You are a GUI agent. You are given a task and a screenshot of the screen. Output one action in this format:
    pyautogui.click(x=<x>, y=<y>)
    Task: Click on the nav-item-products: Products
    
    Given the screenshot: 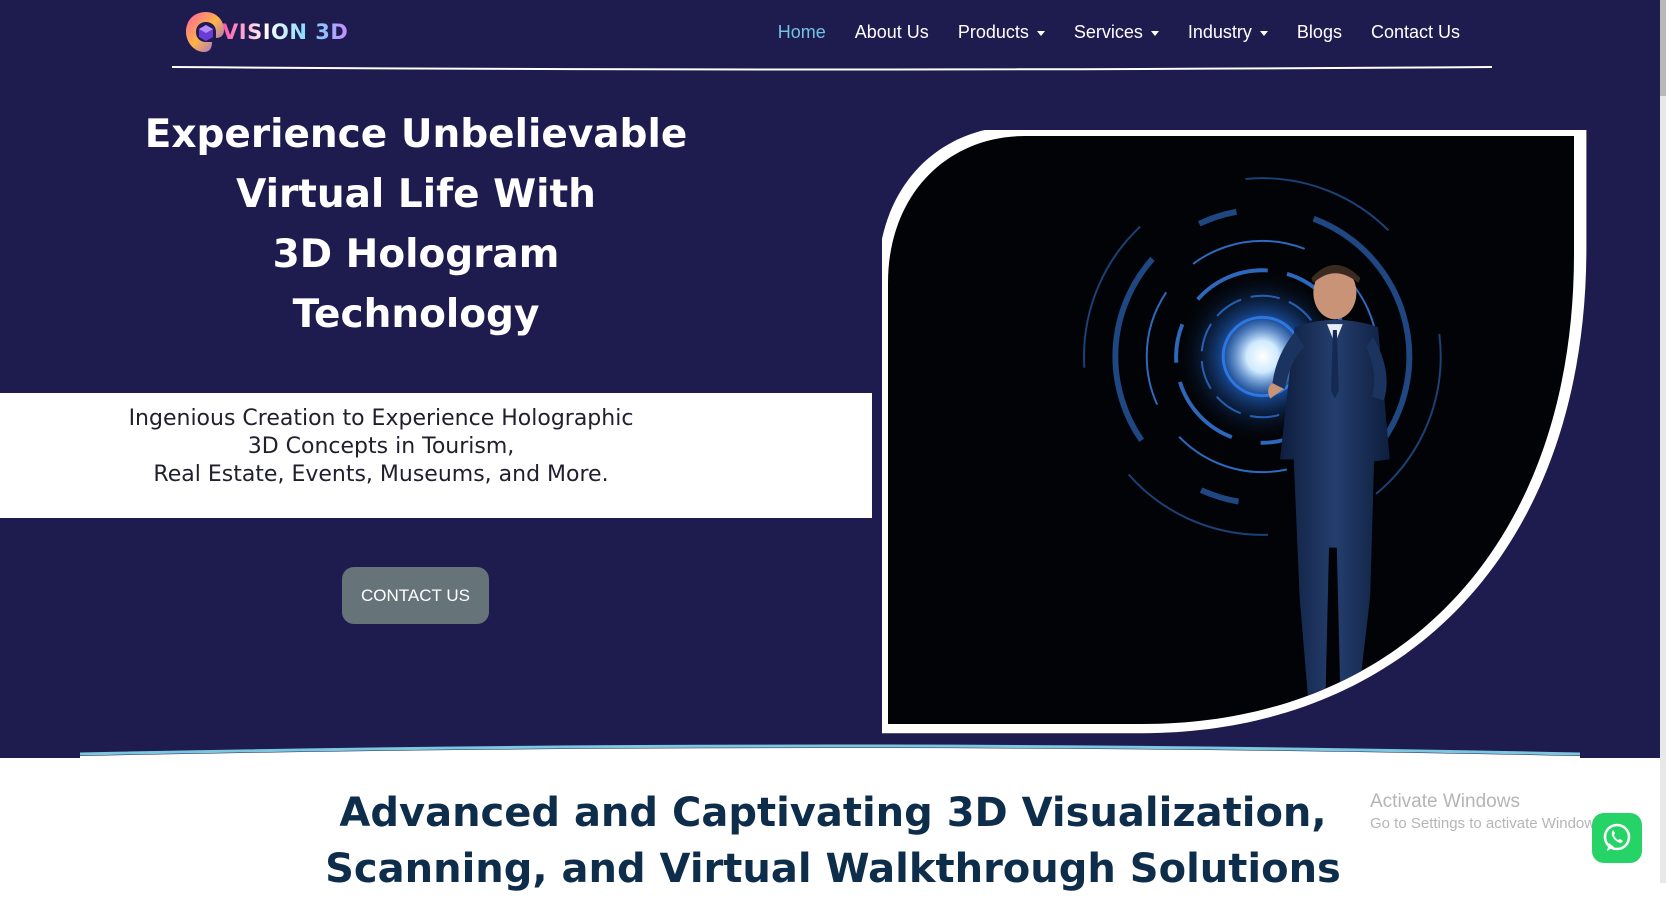 What is the action you would take?
    pyautogui.click(x=1001, y=32)
    